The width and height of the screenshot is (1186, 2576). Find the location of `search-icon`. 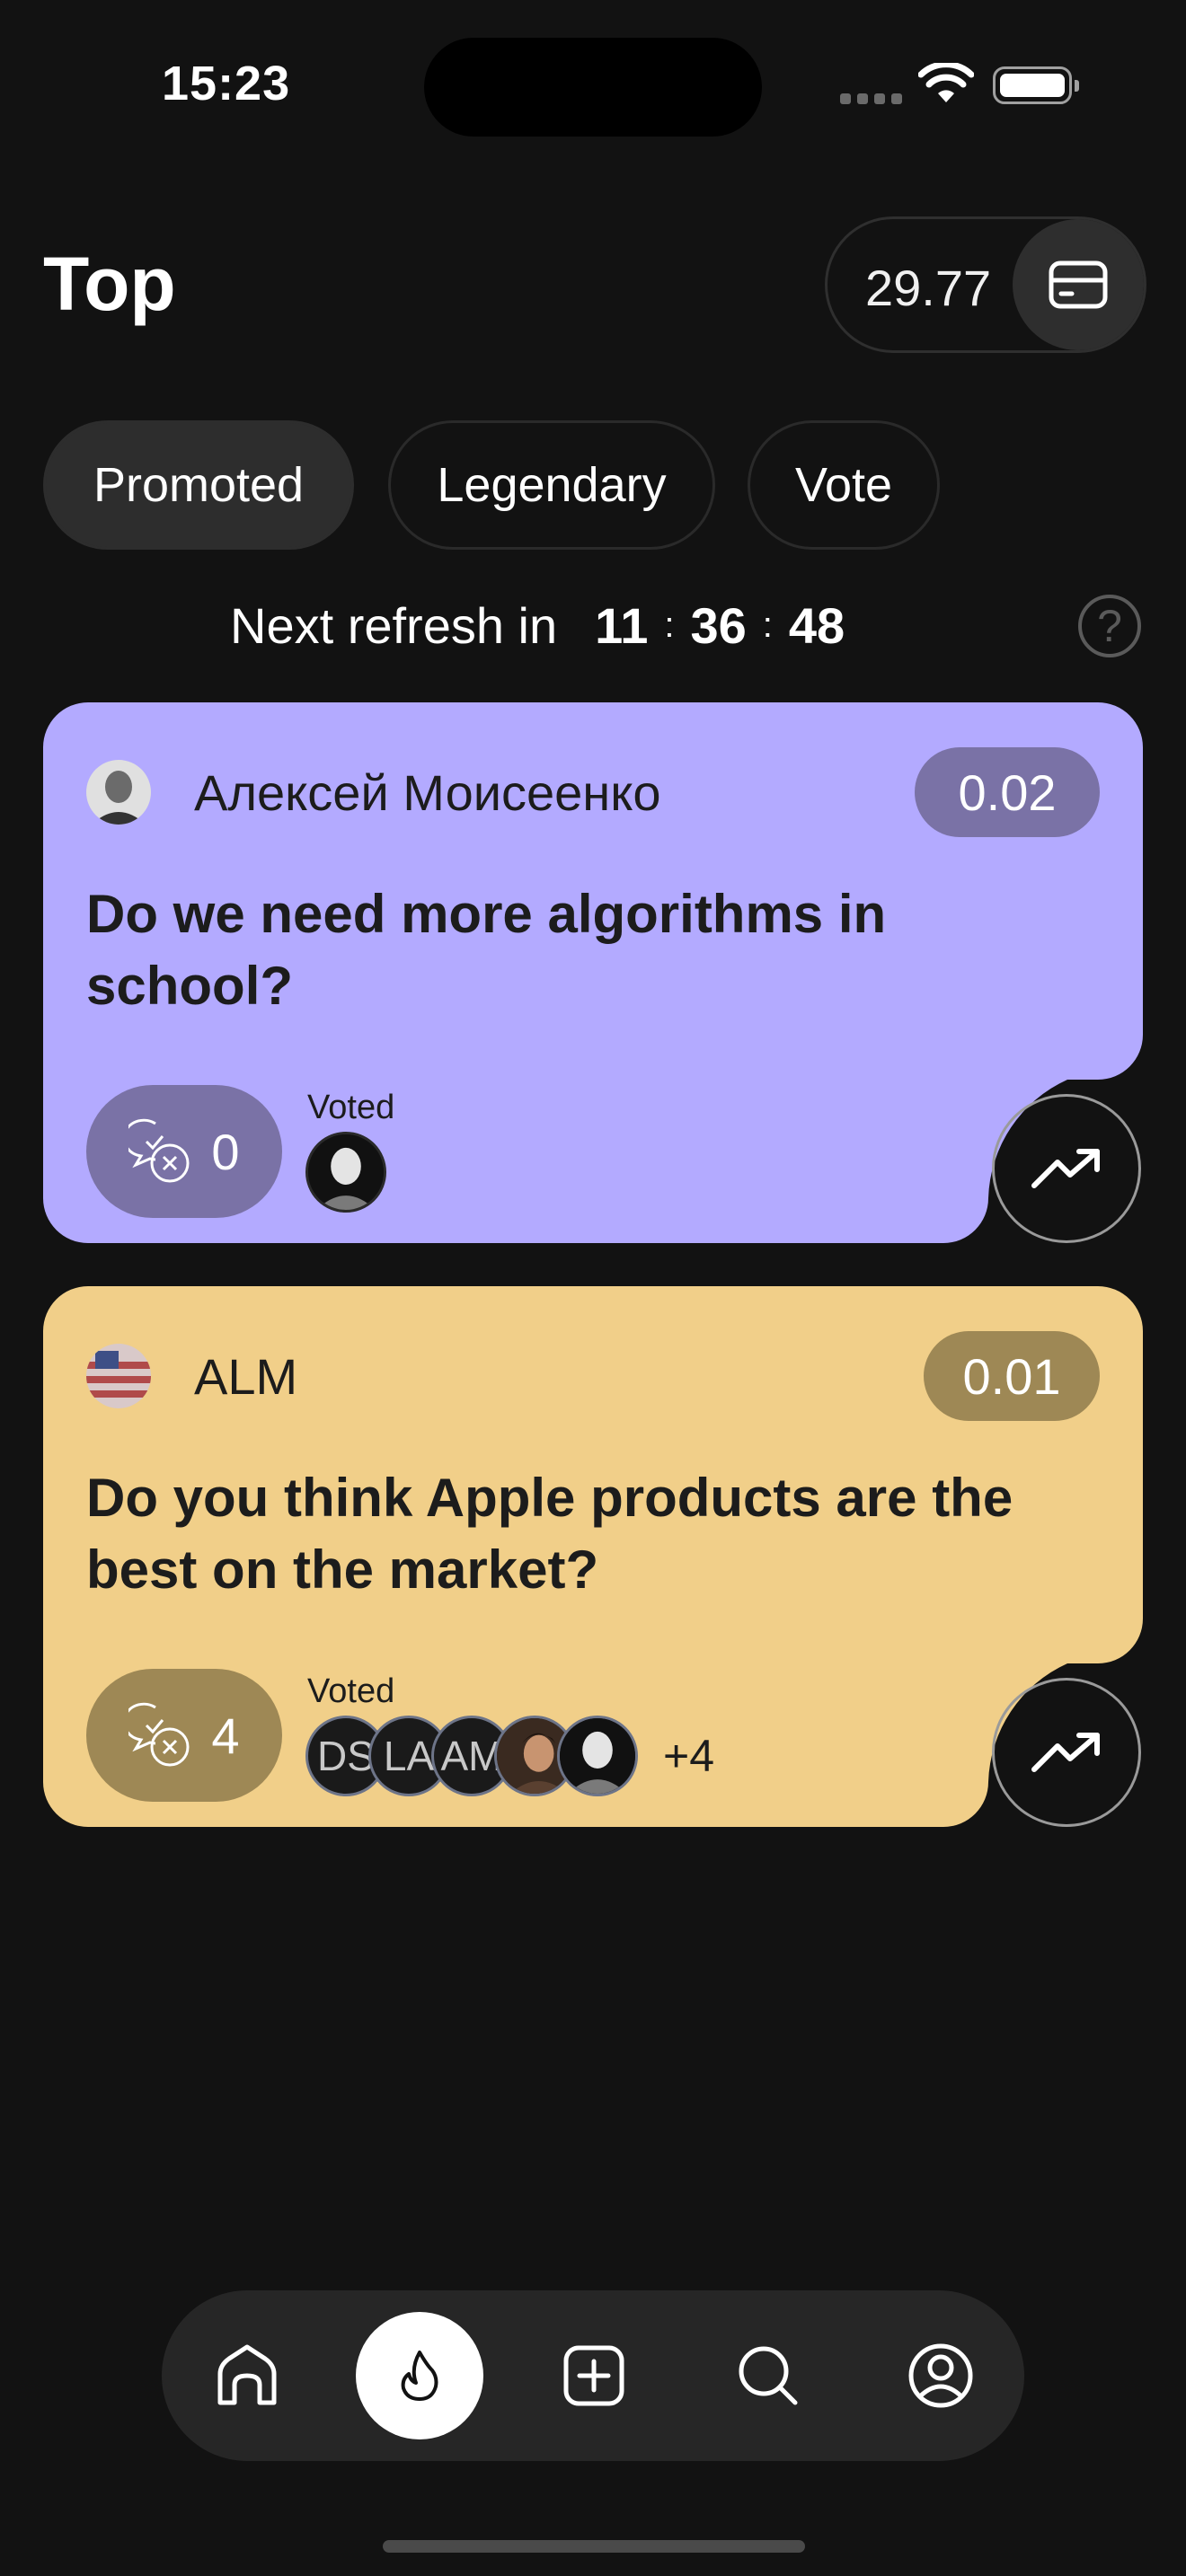

search-icon is located at coordinates (768, 2375).